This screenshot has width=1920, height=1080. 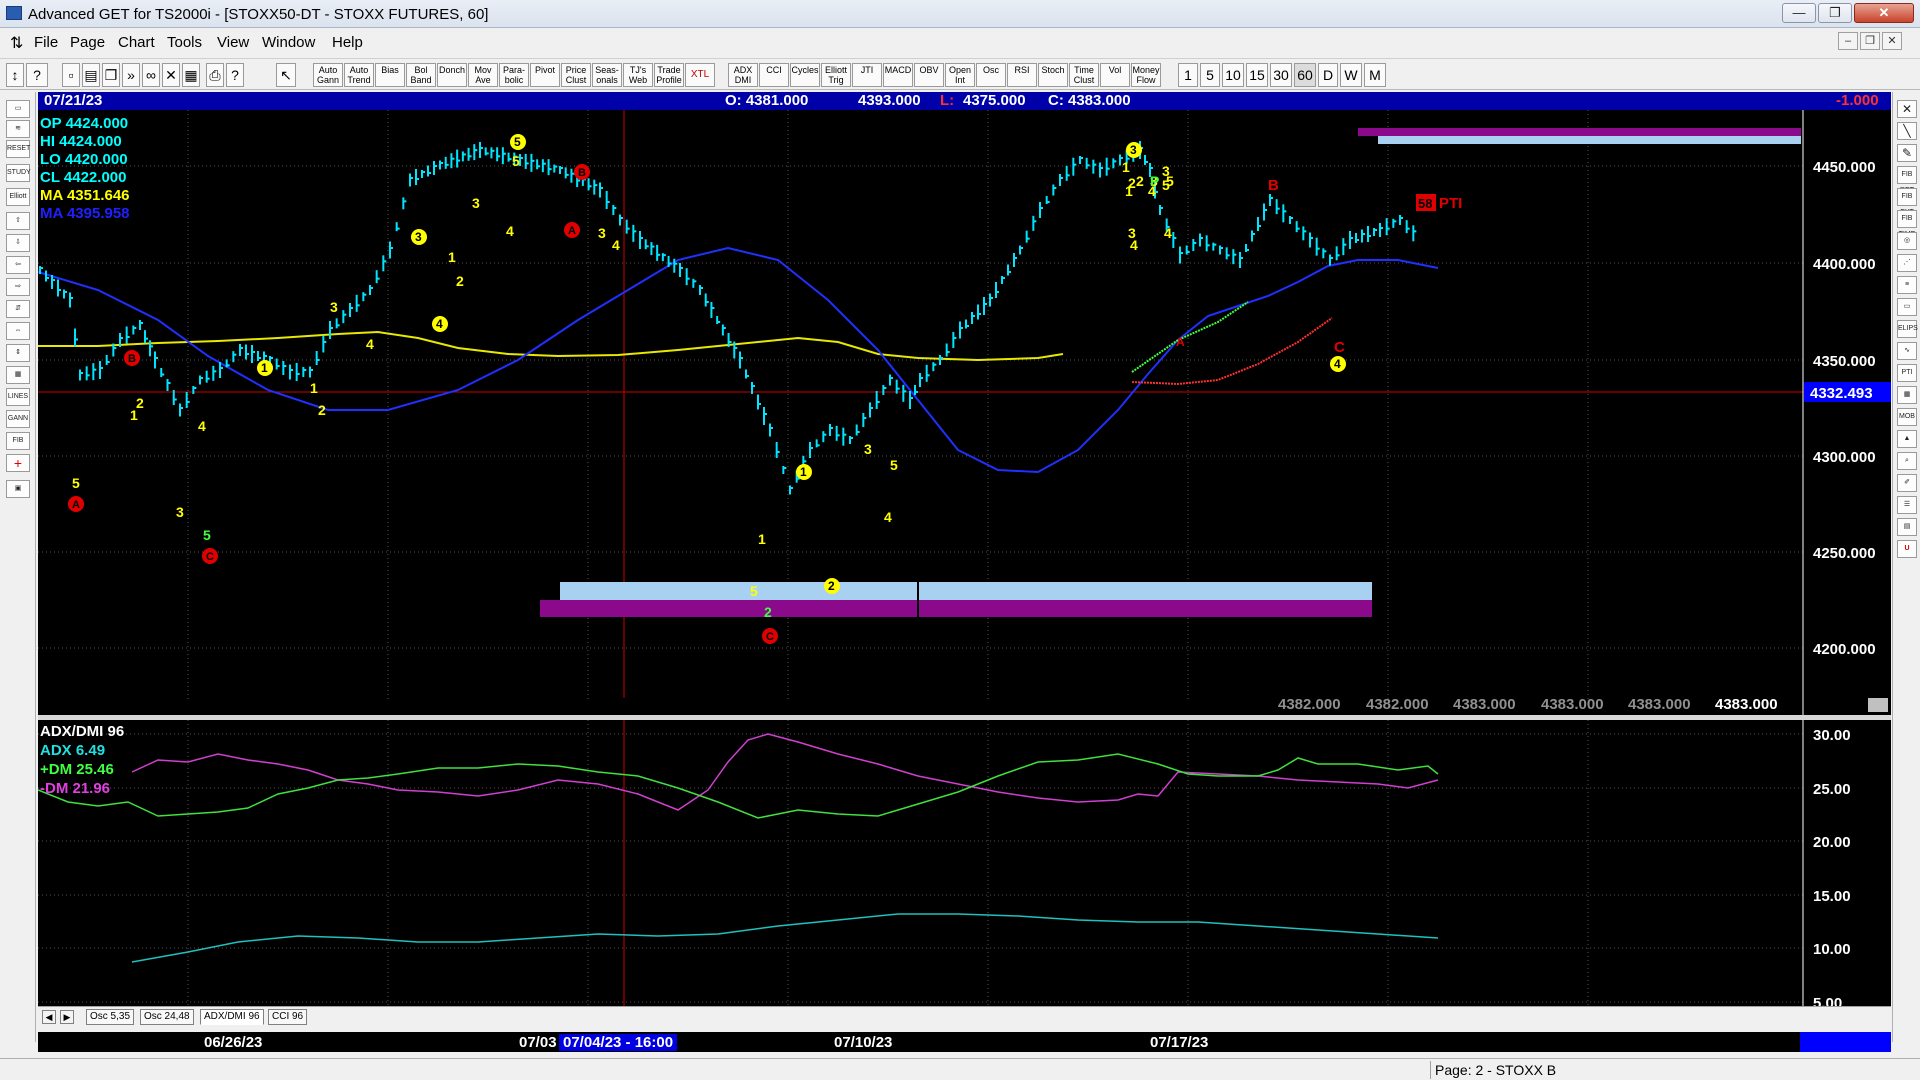 I want to click on magnet-icon: U, so click(x=1907, y=549).